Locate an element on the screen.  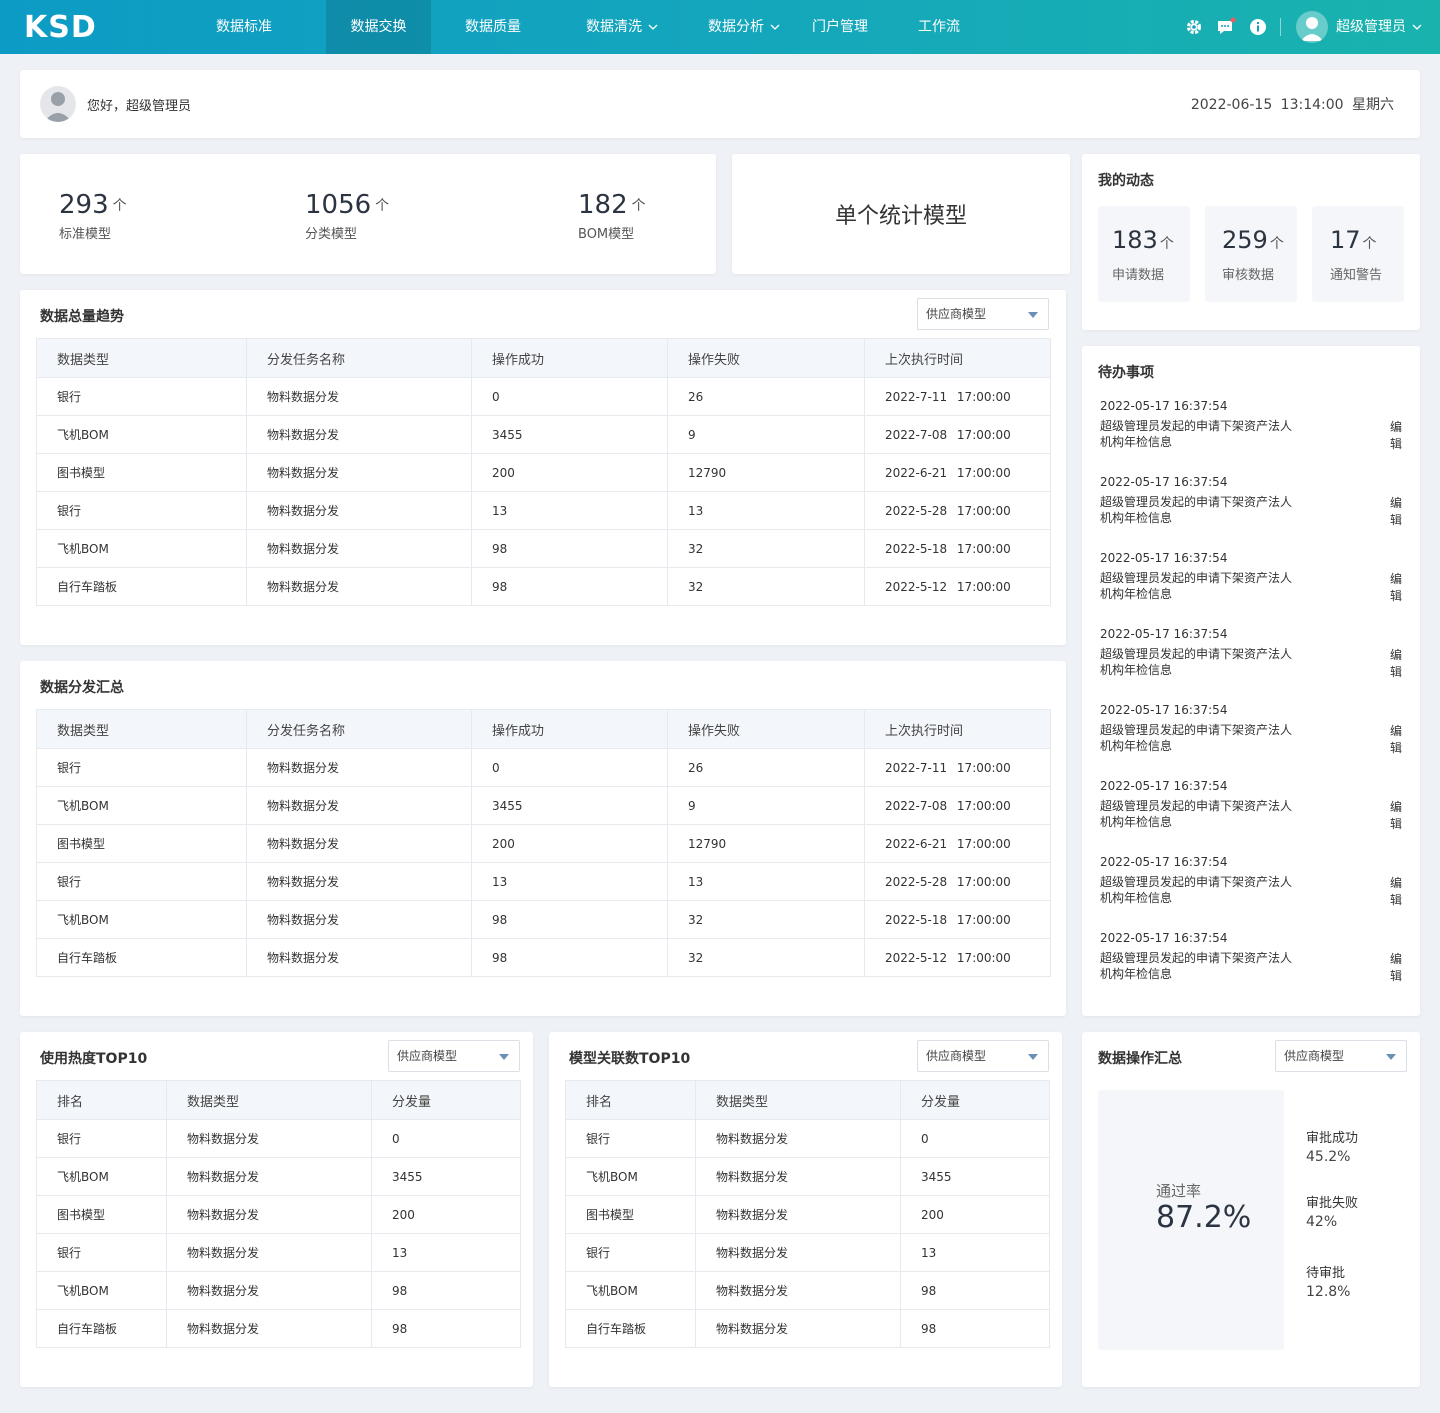
avatar is located at coordinates (58, 104).